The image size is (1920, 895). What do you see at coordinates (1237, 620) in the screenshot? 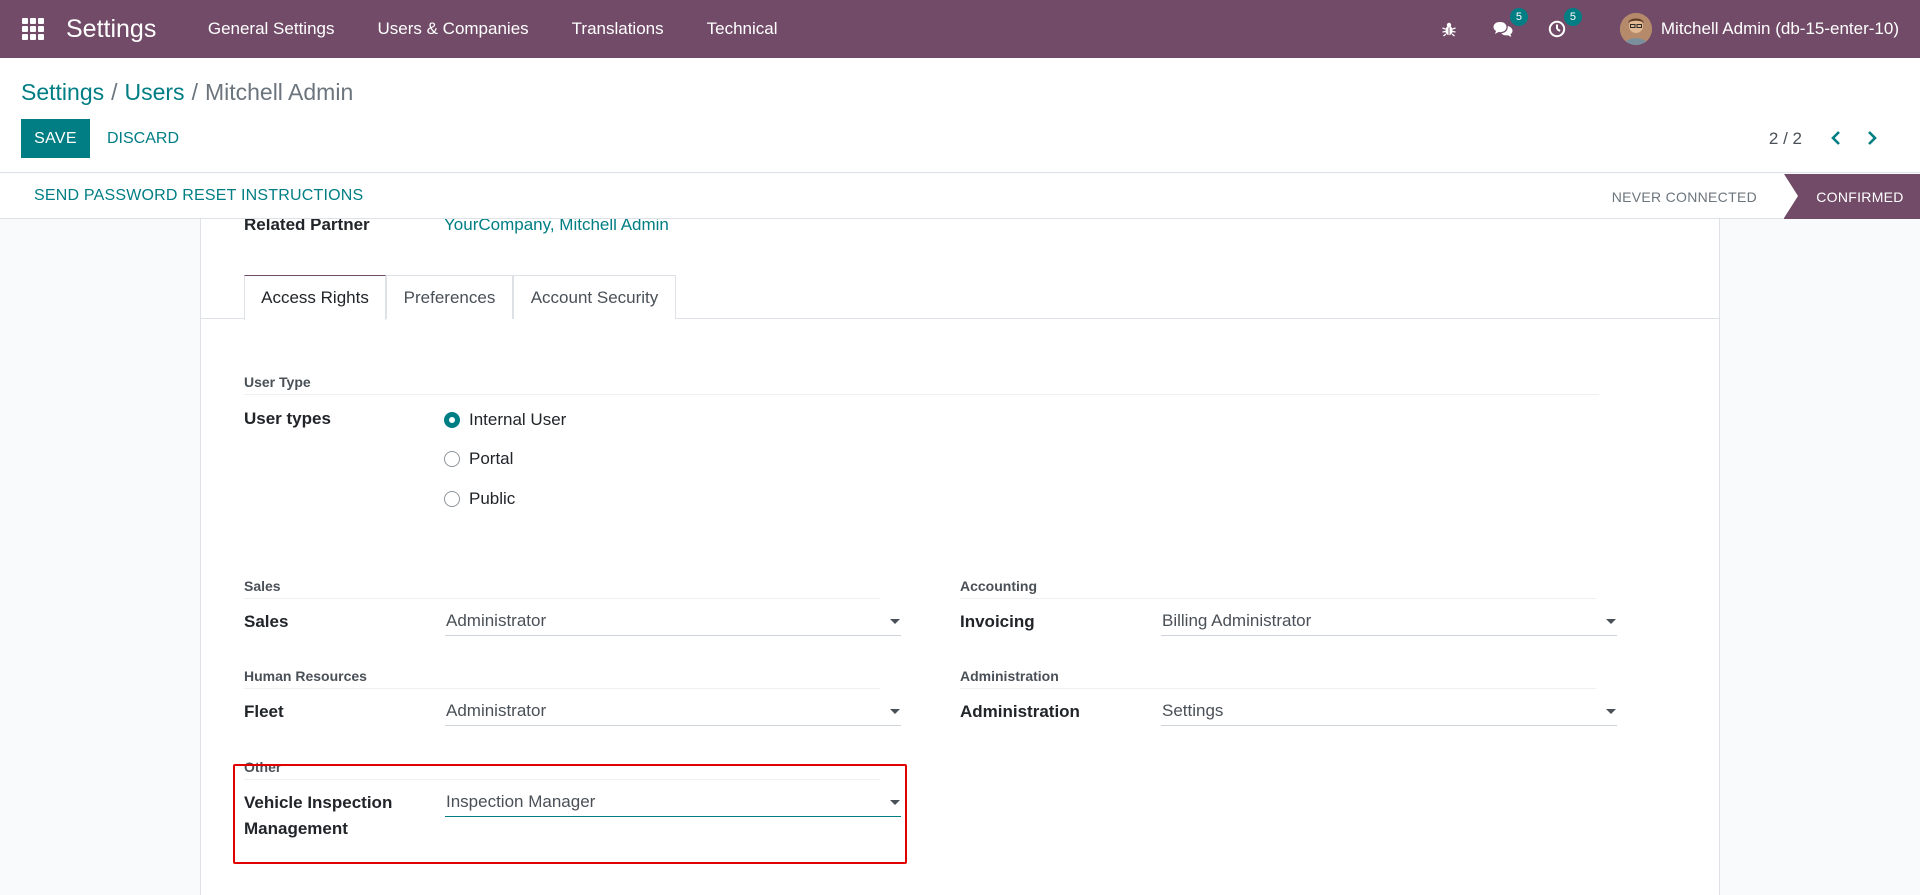
I see `invoicing-select-value: Billing Administrator` at bounding box center [1237, 620].